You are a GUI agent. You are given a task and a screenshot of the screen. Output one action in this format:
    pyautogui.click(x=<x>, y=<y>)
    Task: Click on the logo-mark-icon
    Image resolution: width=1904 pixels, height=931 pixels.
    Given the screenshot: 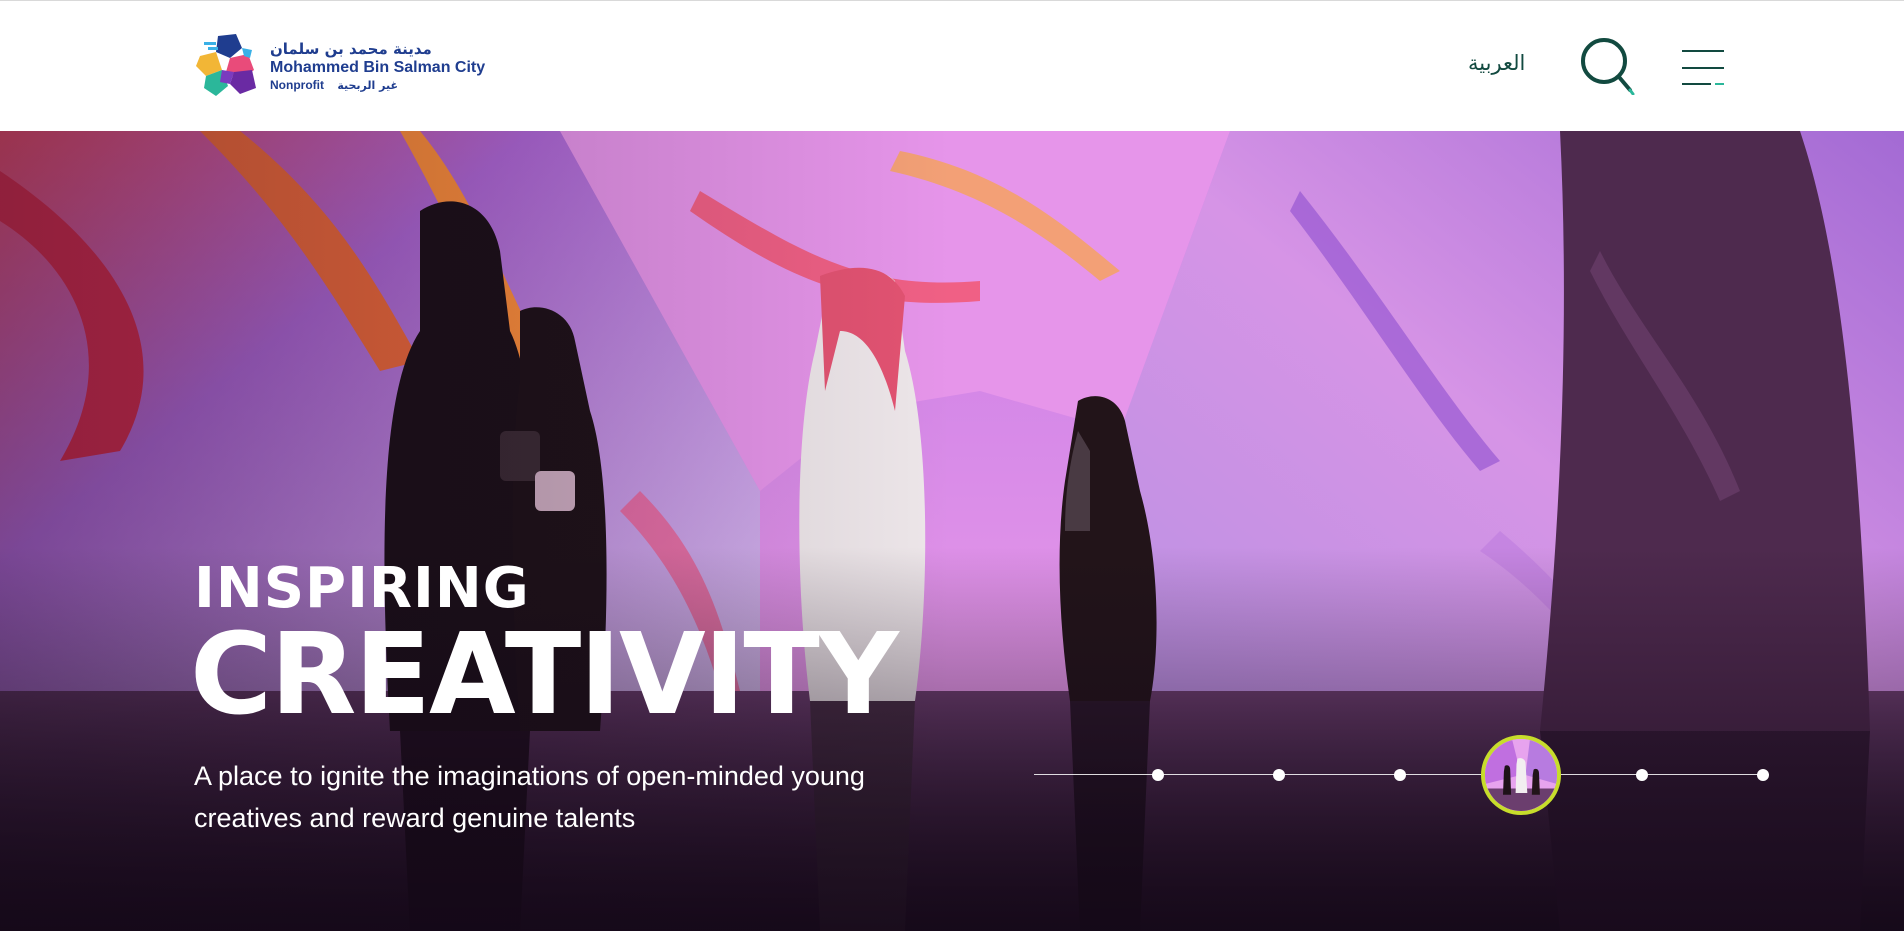 What is the action you would take?
    pyautogui.click(x=226, y=65)
    